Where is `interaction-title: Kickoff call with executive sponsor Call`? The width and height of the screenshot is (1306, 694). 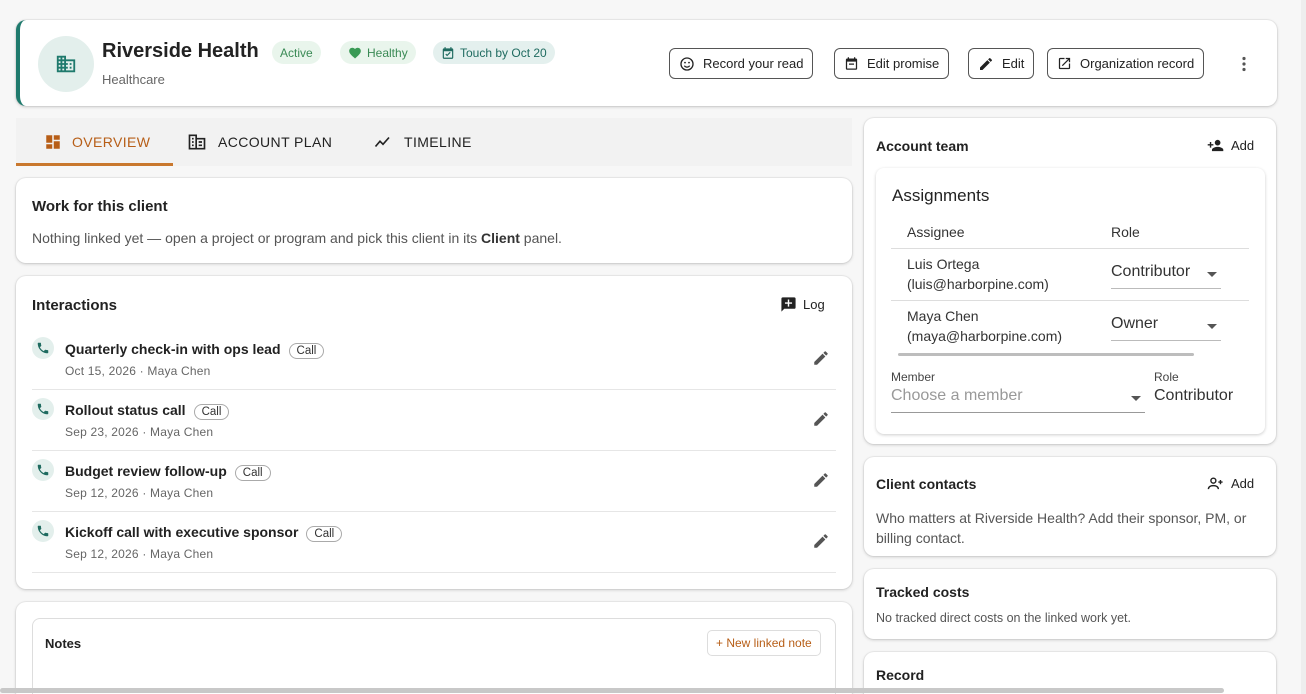
interaction-title: Kickoff call with executive sponsor Call is located at coordinates (204, 533).